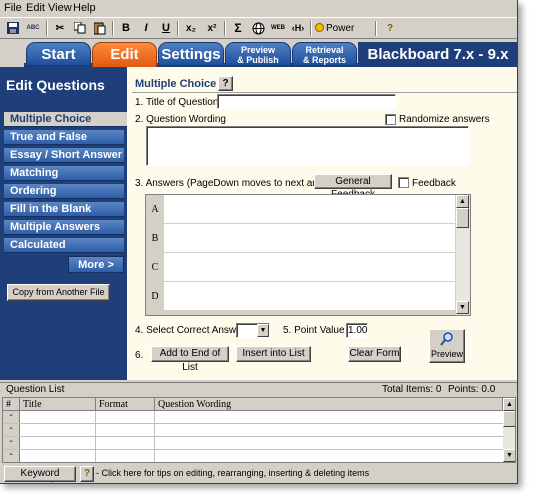 This screenshot has height=495, width=536. Describe the element at coordinates (40, 474) in the screenshot. I see `keyword-search-button: Keyword Search` at that location.